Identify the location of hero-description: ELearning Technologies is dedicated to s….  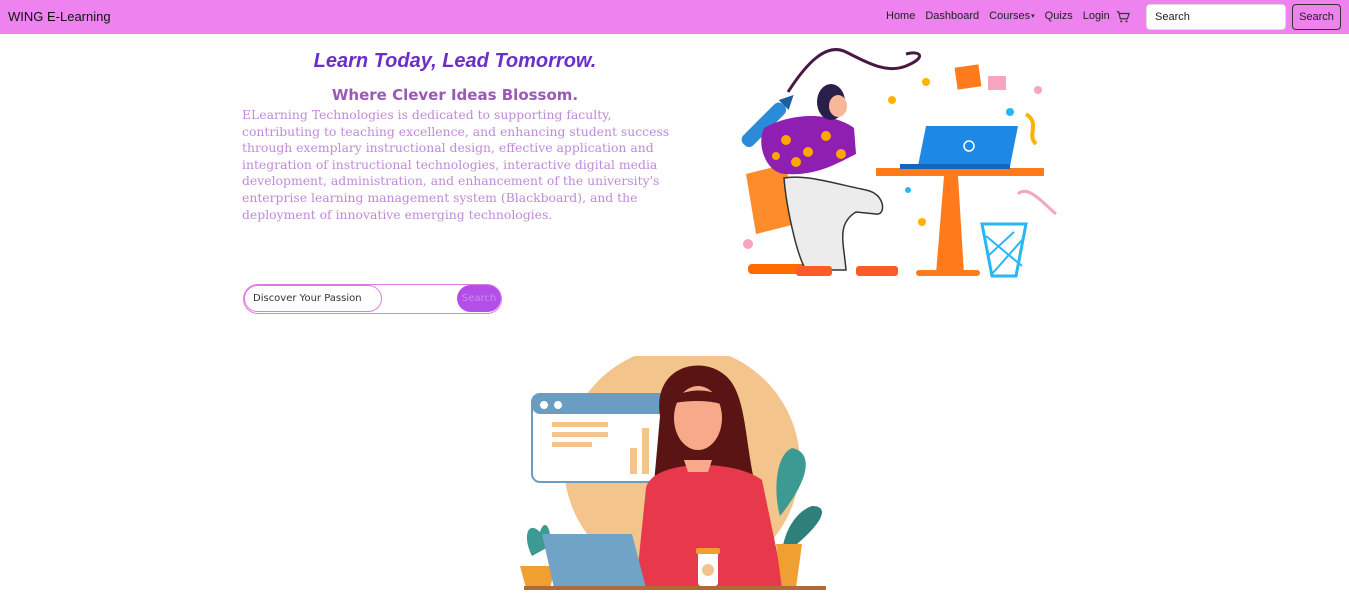
(456, 164).